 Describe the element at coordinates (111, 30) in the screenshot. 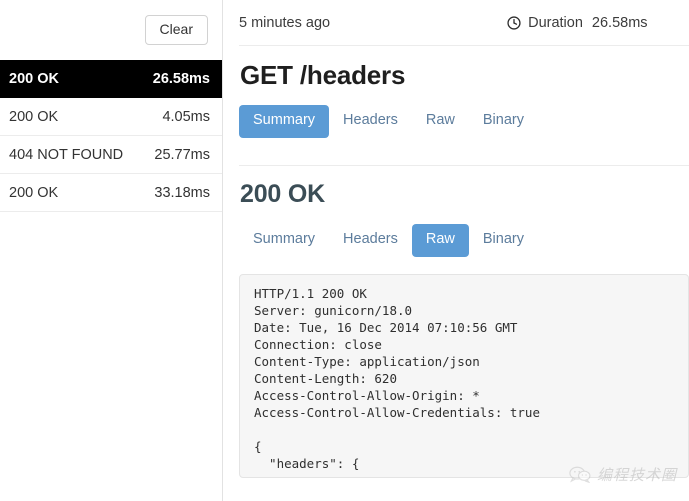

I see `sidebar-toolbar: Clear` at that location.